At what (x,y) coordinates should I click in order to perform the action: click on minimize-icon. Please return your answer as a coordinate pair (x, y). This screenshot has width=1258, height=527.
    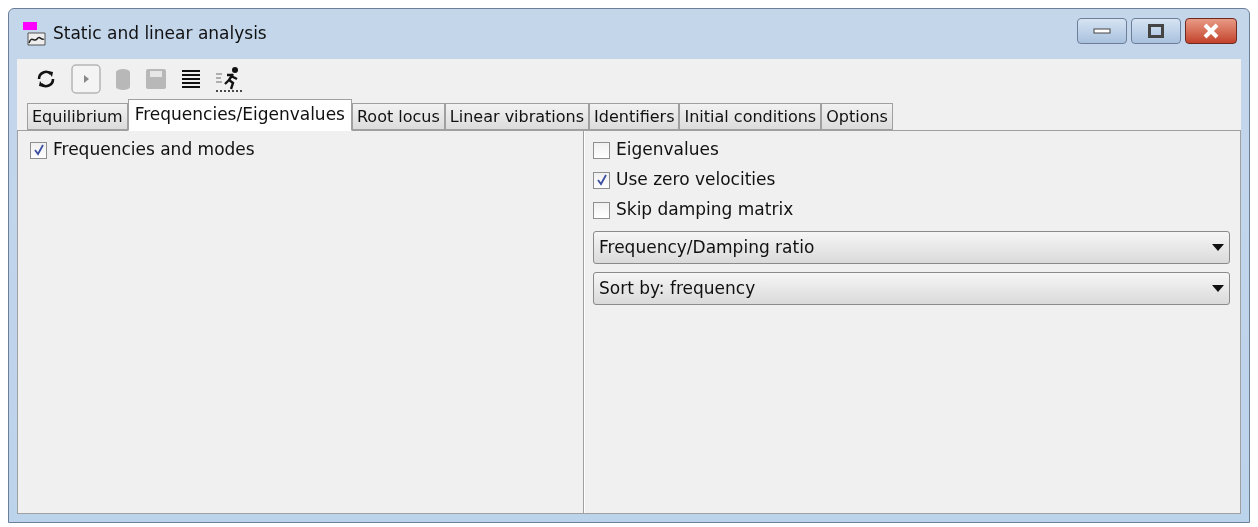
    Looking at the image, I should click on (1102, 31).